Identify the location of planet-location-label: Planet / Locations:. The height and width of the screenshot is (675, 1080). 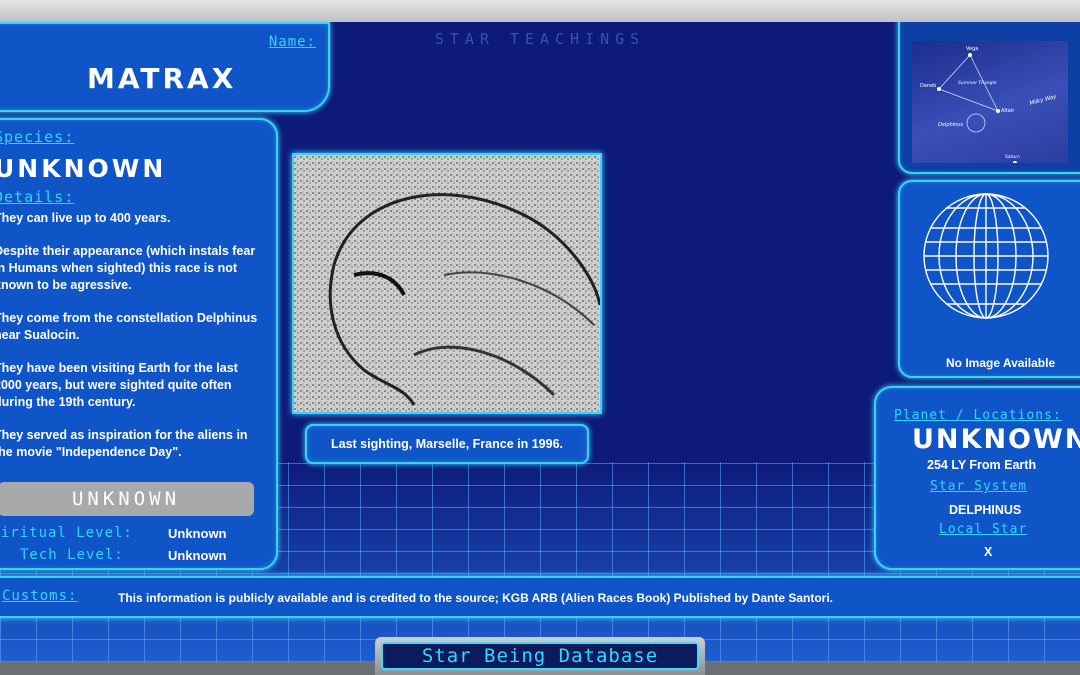
(978, 415).